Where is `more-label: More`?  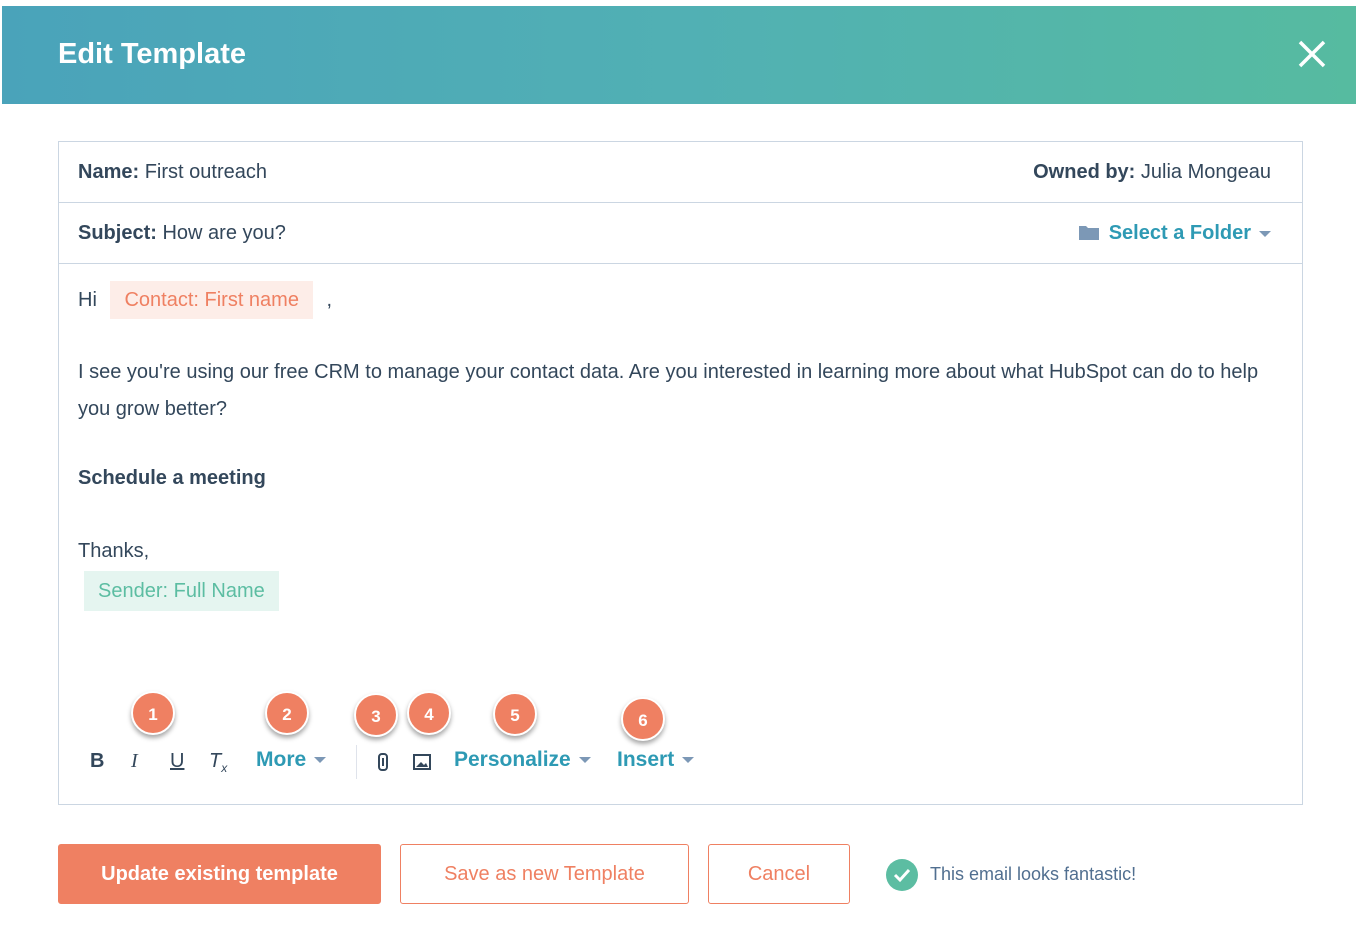 more-label: More is located at coordinates (281, 759).